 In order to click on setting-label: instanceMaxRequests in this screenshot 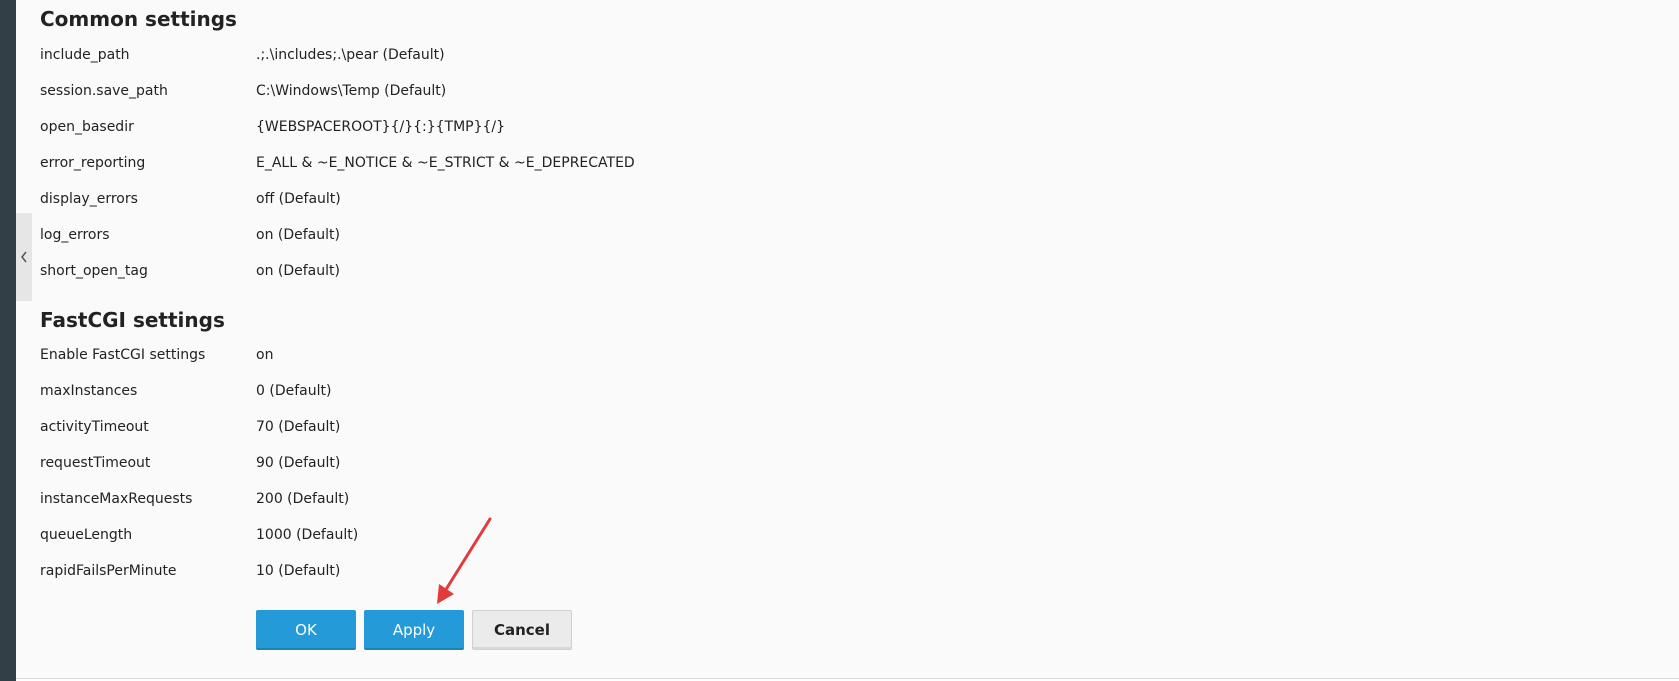, I will do `click(116, 499)`.